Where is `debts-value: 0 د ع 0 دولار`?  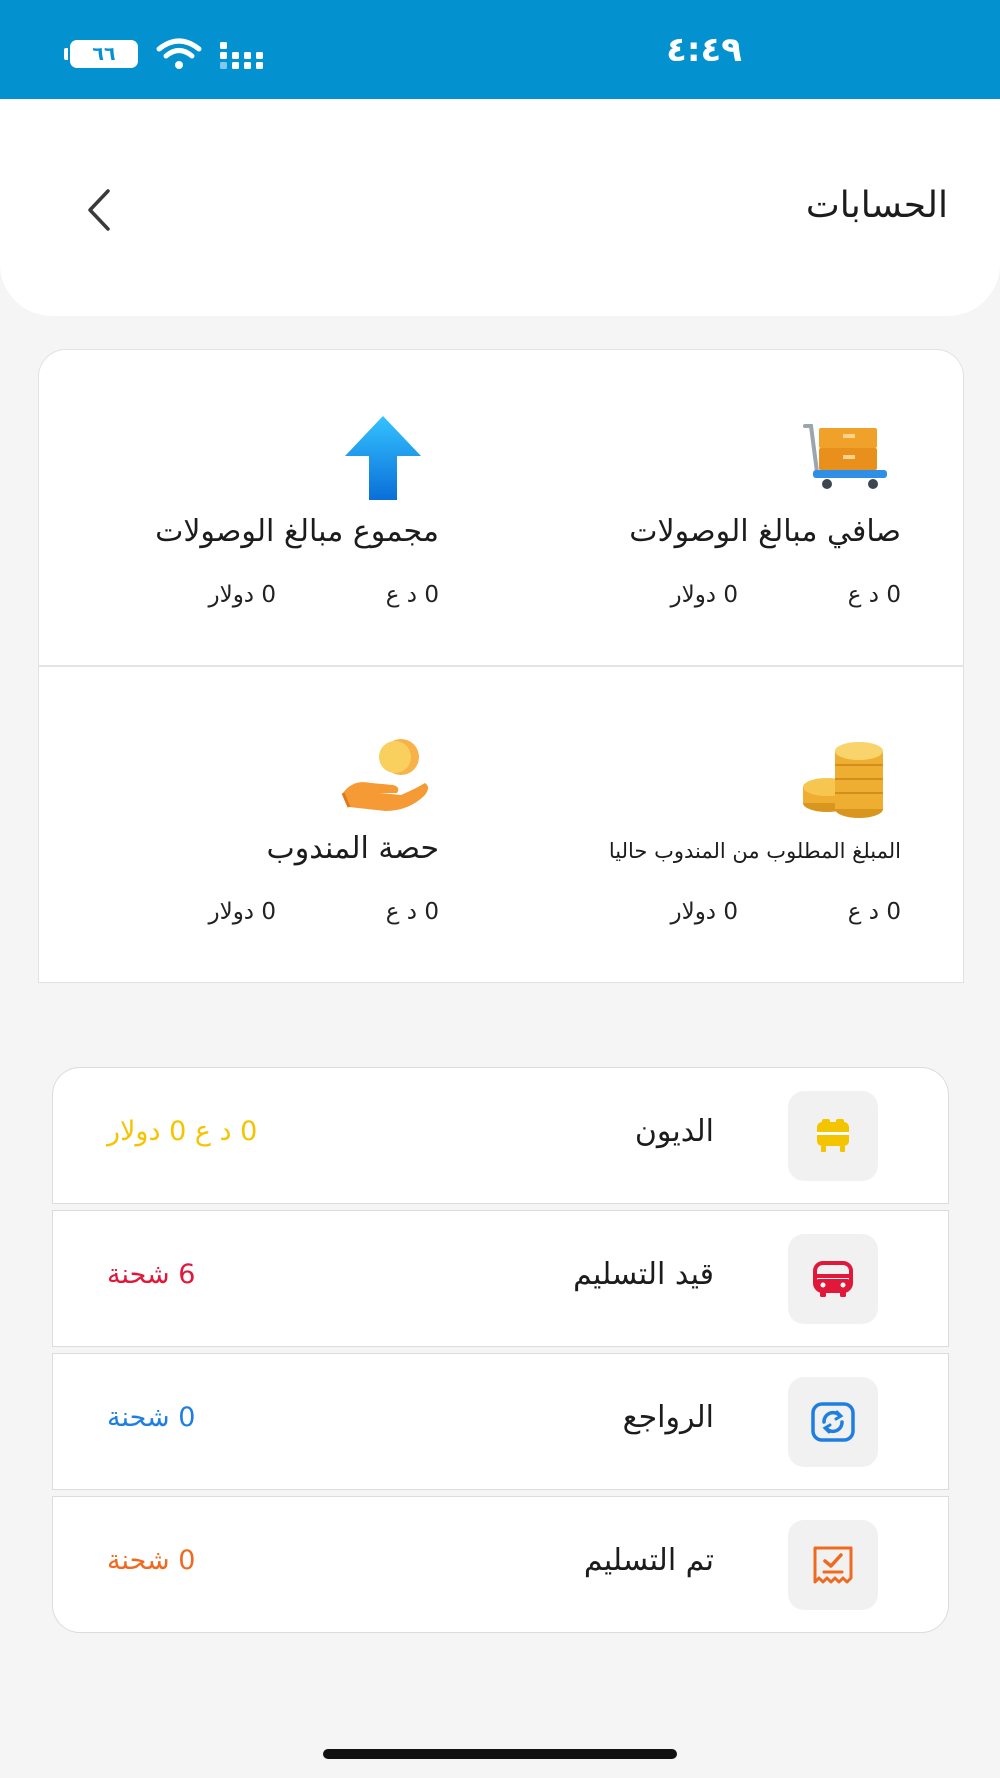 debts-value: 0 د ع 0 دولار is located at coordinates (182, 1131).